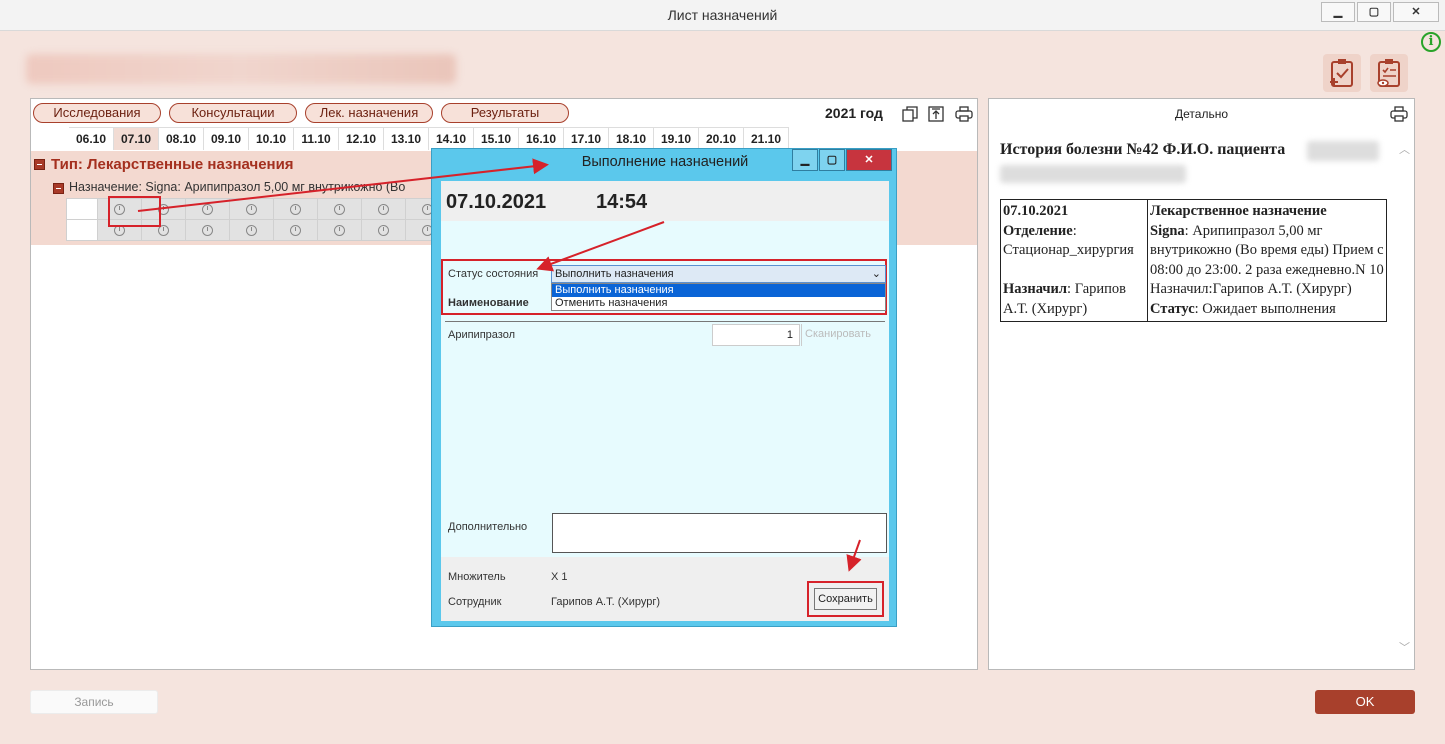  Describe the element at coordinates (361, 139) in the screenshot. I see `date-cell: 12.10` at that location.